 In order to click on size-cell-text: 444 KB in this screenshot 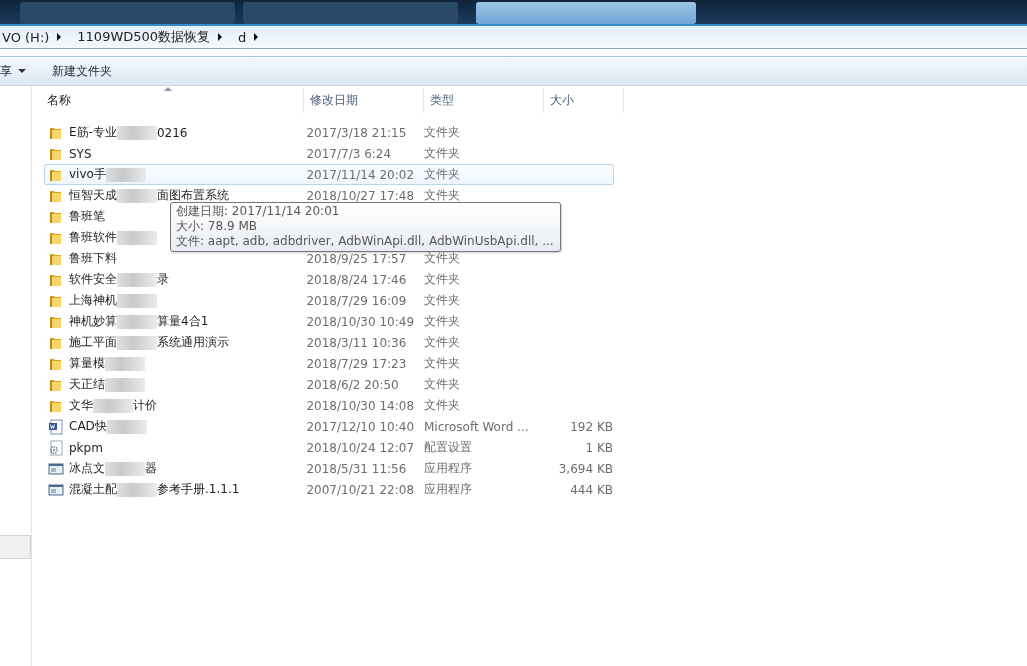, I will do `click(591, 489)`.